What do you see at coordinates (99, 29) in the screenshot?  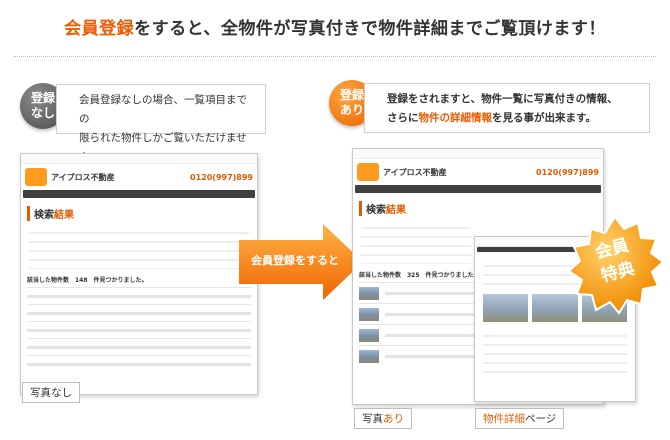 I see `headline-highlight: 会員登録` at bounding box center [99, 29].